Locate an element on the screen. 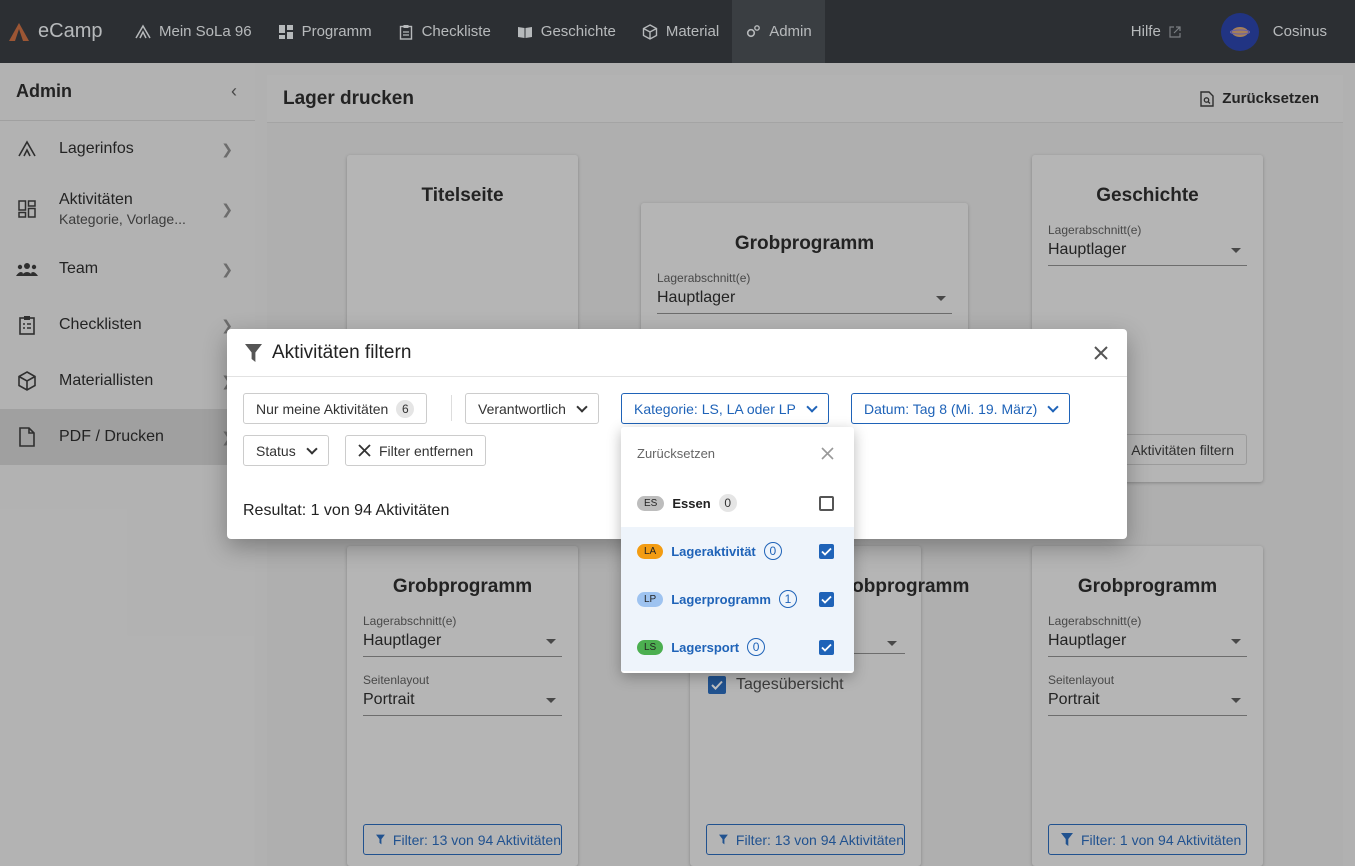 This screenshot has height=866, width=1355. chip-label: Datum: Tag 8 (Mi. 19. März) is located at coordinates (951, 408).